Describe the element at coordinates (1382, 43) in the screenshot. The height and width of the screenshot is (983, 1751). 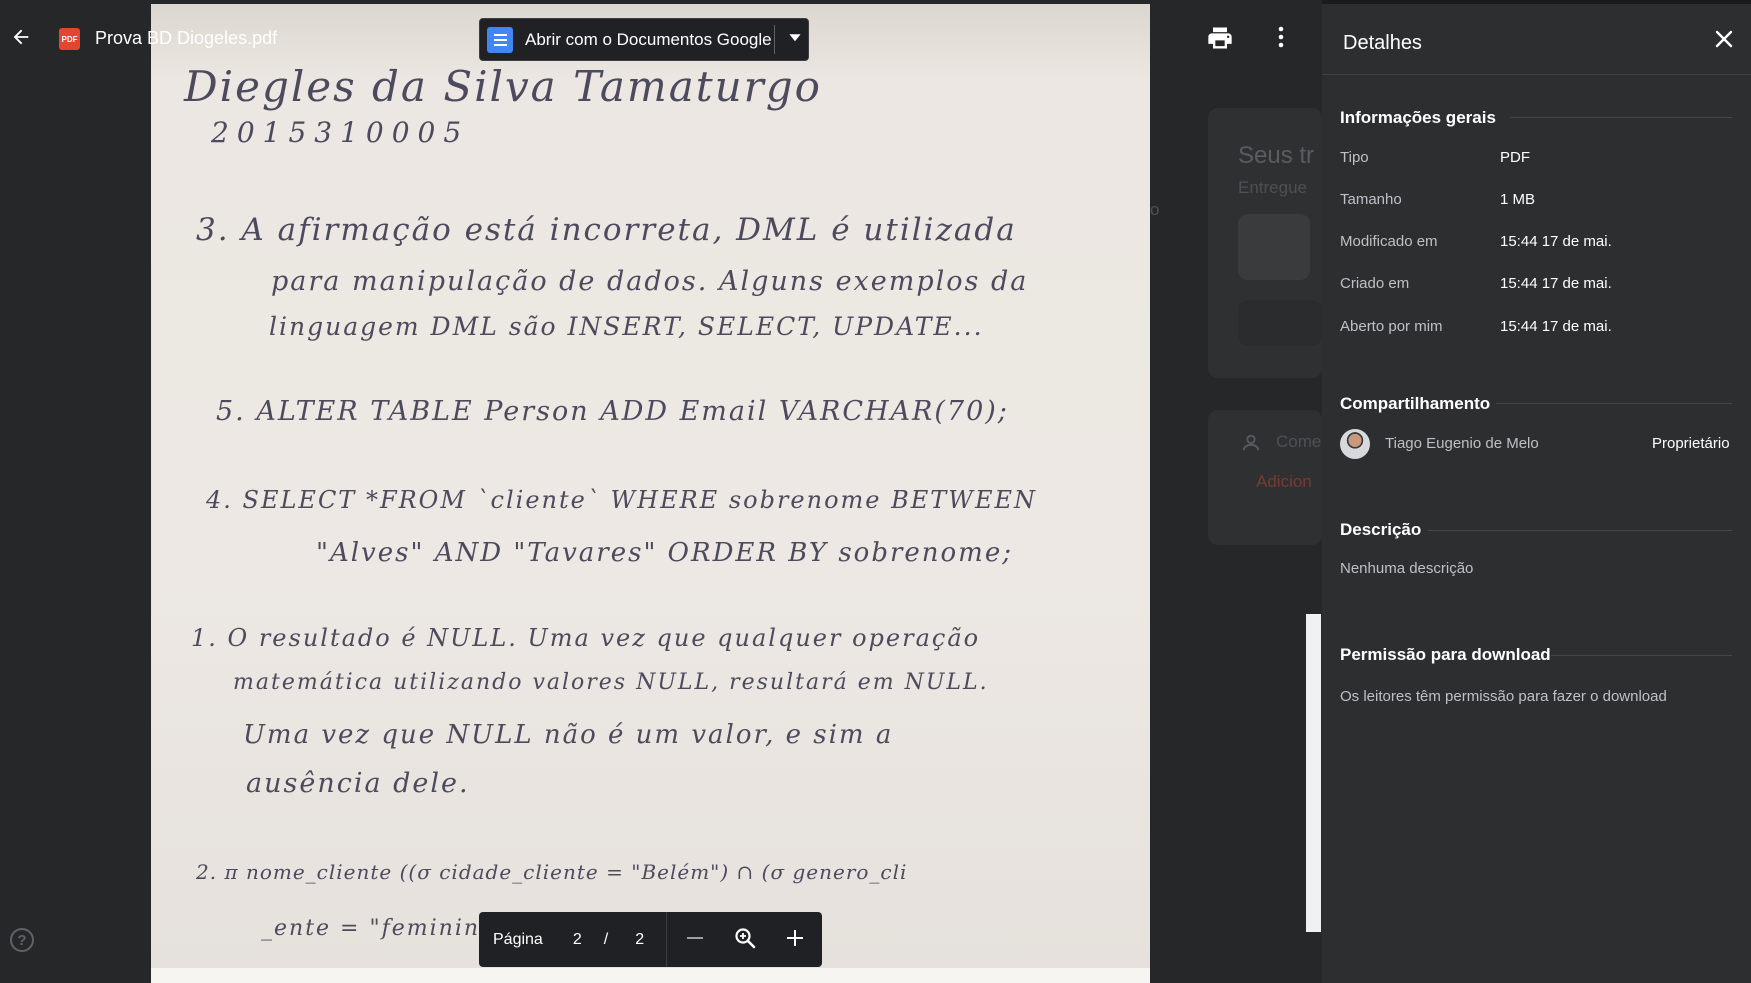
I see `details-title: Detalhes` at that location.